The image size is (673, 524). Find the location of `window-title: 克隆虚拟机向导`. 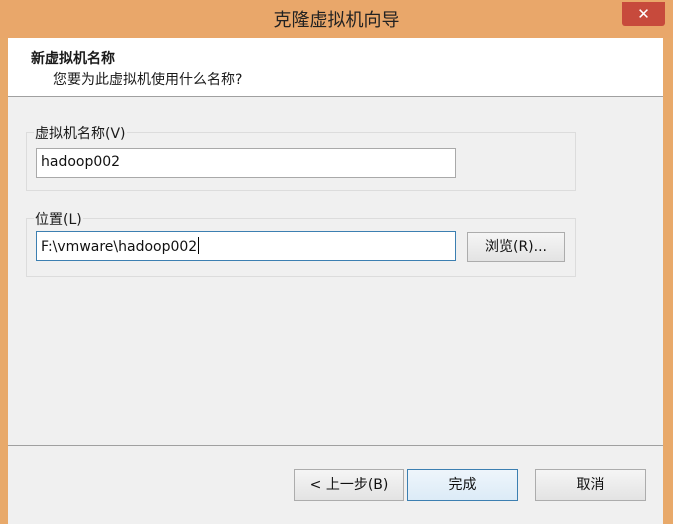

window-title: 克隆虚拟机向导 is located at coordinates (336, 20).